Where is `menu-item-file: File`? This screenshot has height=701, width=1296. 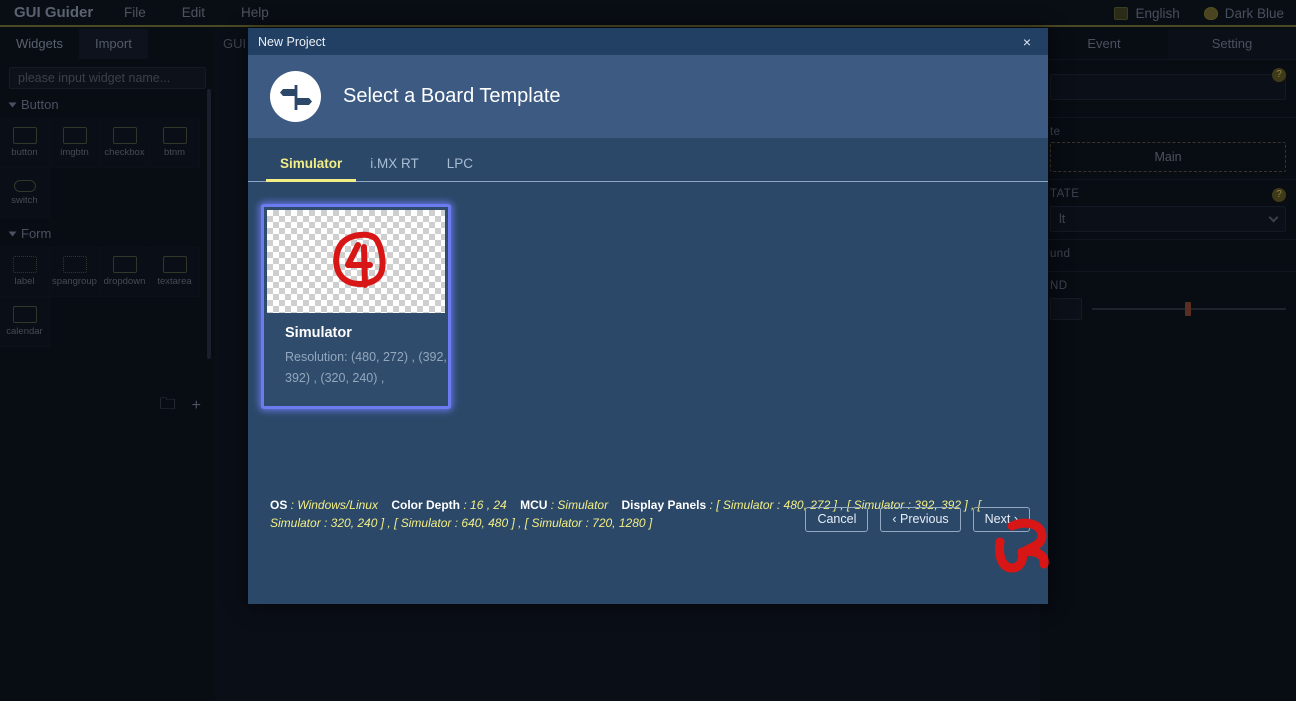
menu-item-file: File is located at coordinates (135, 13).